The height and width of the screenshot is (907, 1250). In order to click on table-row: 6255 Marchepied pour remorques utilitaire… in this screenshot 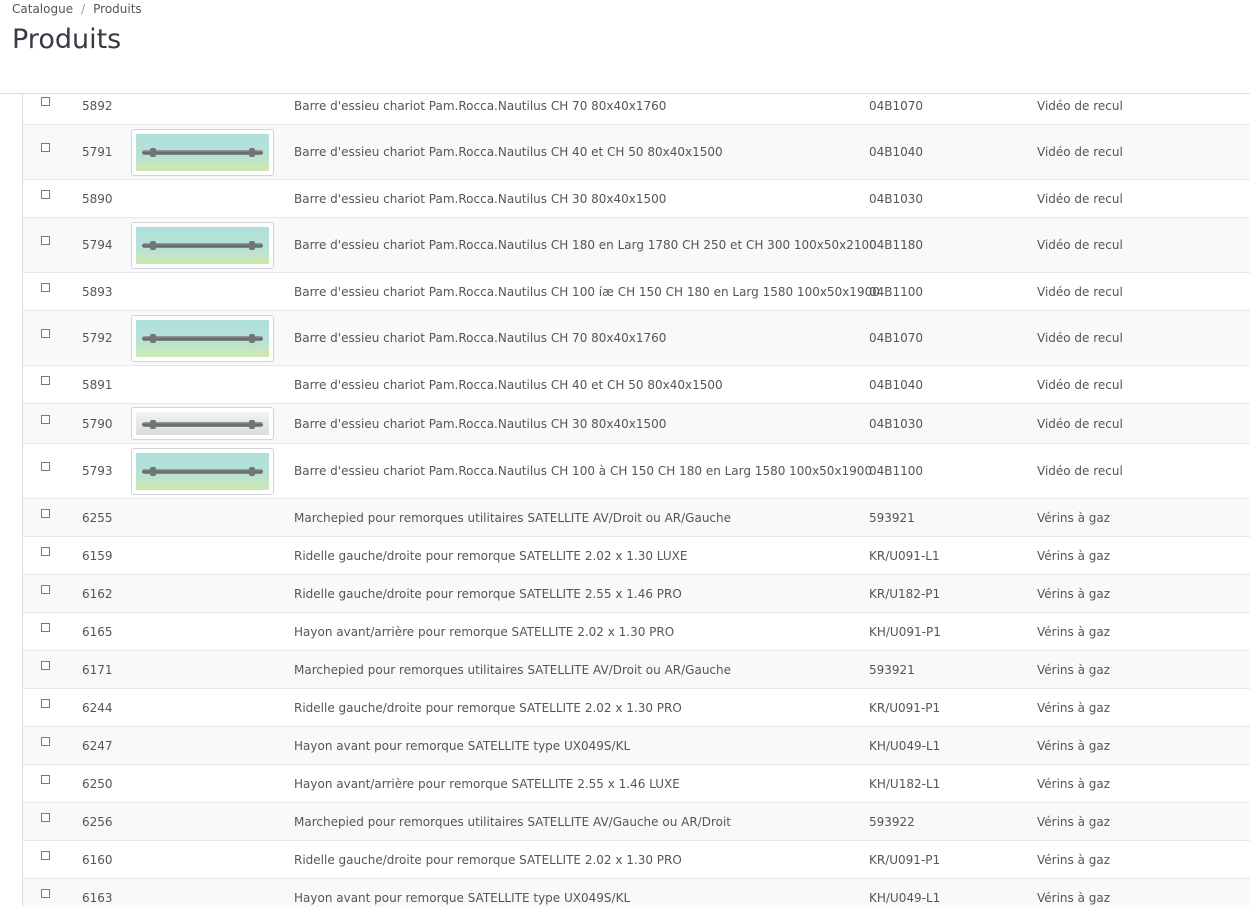, I will do `click(636, 518)`.